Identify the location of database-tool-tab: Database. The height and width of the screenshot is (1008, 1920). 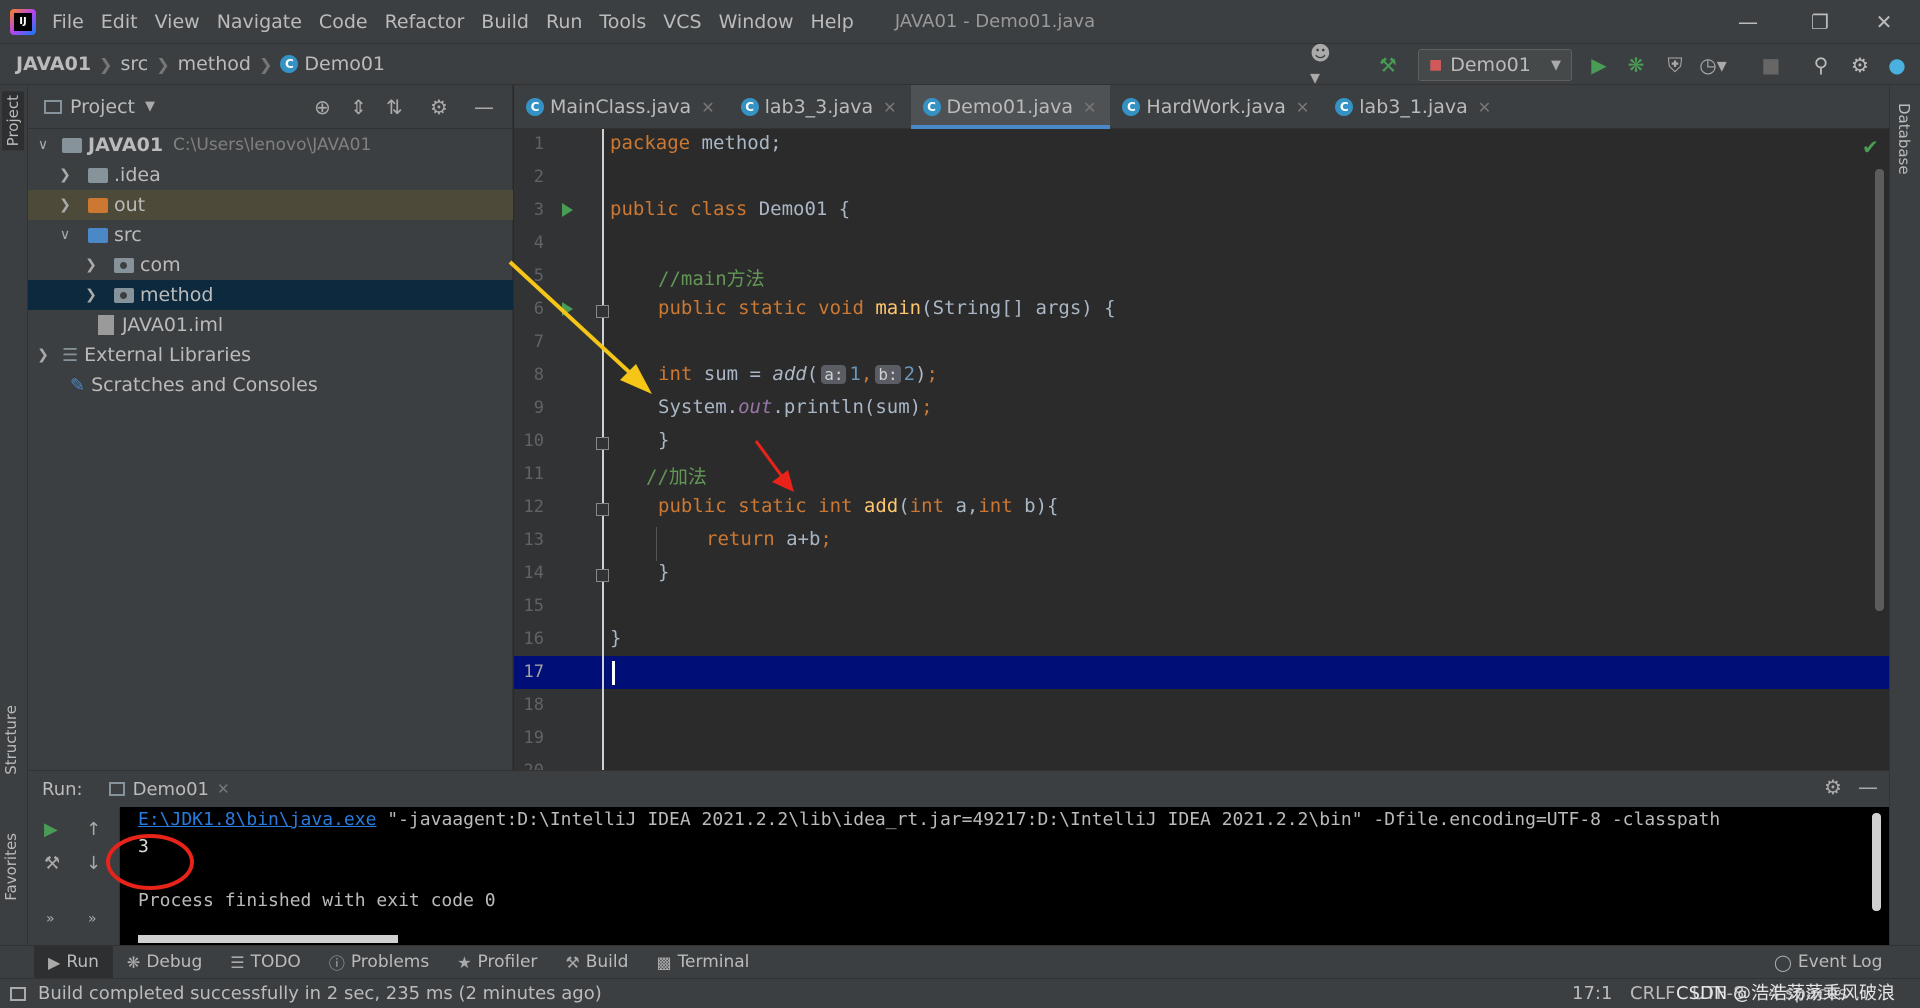
(1904, 139).